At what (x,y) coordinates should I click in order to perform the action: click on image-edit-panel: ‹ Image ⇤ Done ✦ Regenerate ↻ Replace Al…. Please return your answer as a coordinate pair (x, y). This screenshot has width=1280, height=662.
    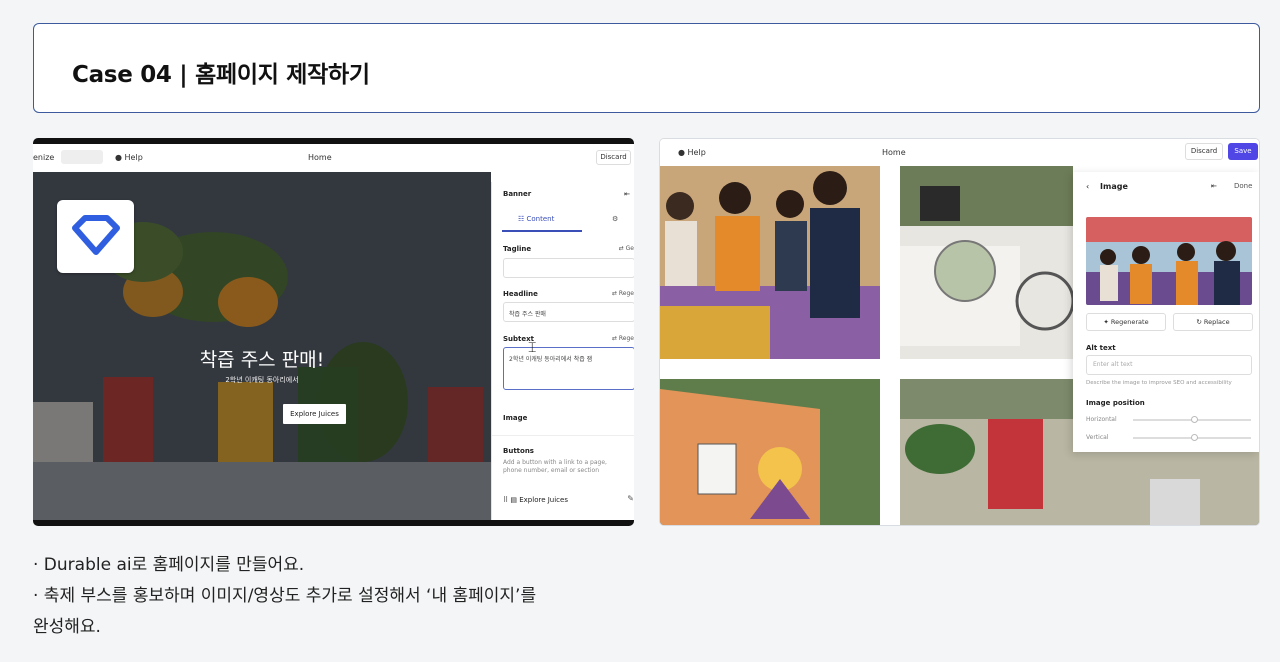
    Looking at the image, I should click on (1166, 312).